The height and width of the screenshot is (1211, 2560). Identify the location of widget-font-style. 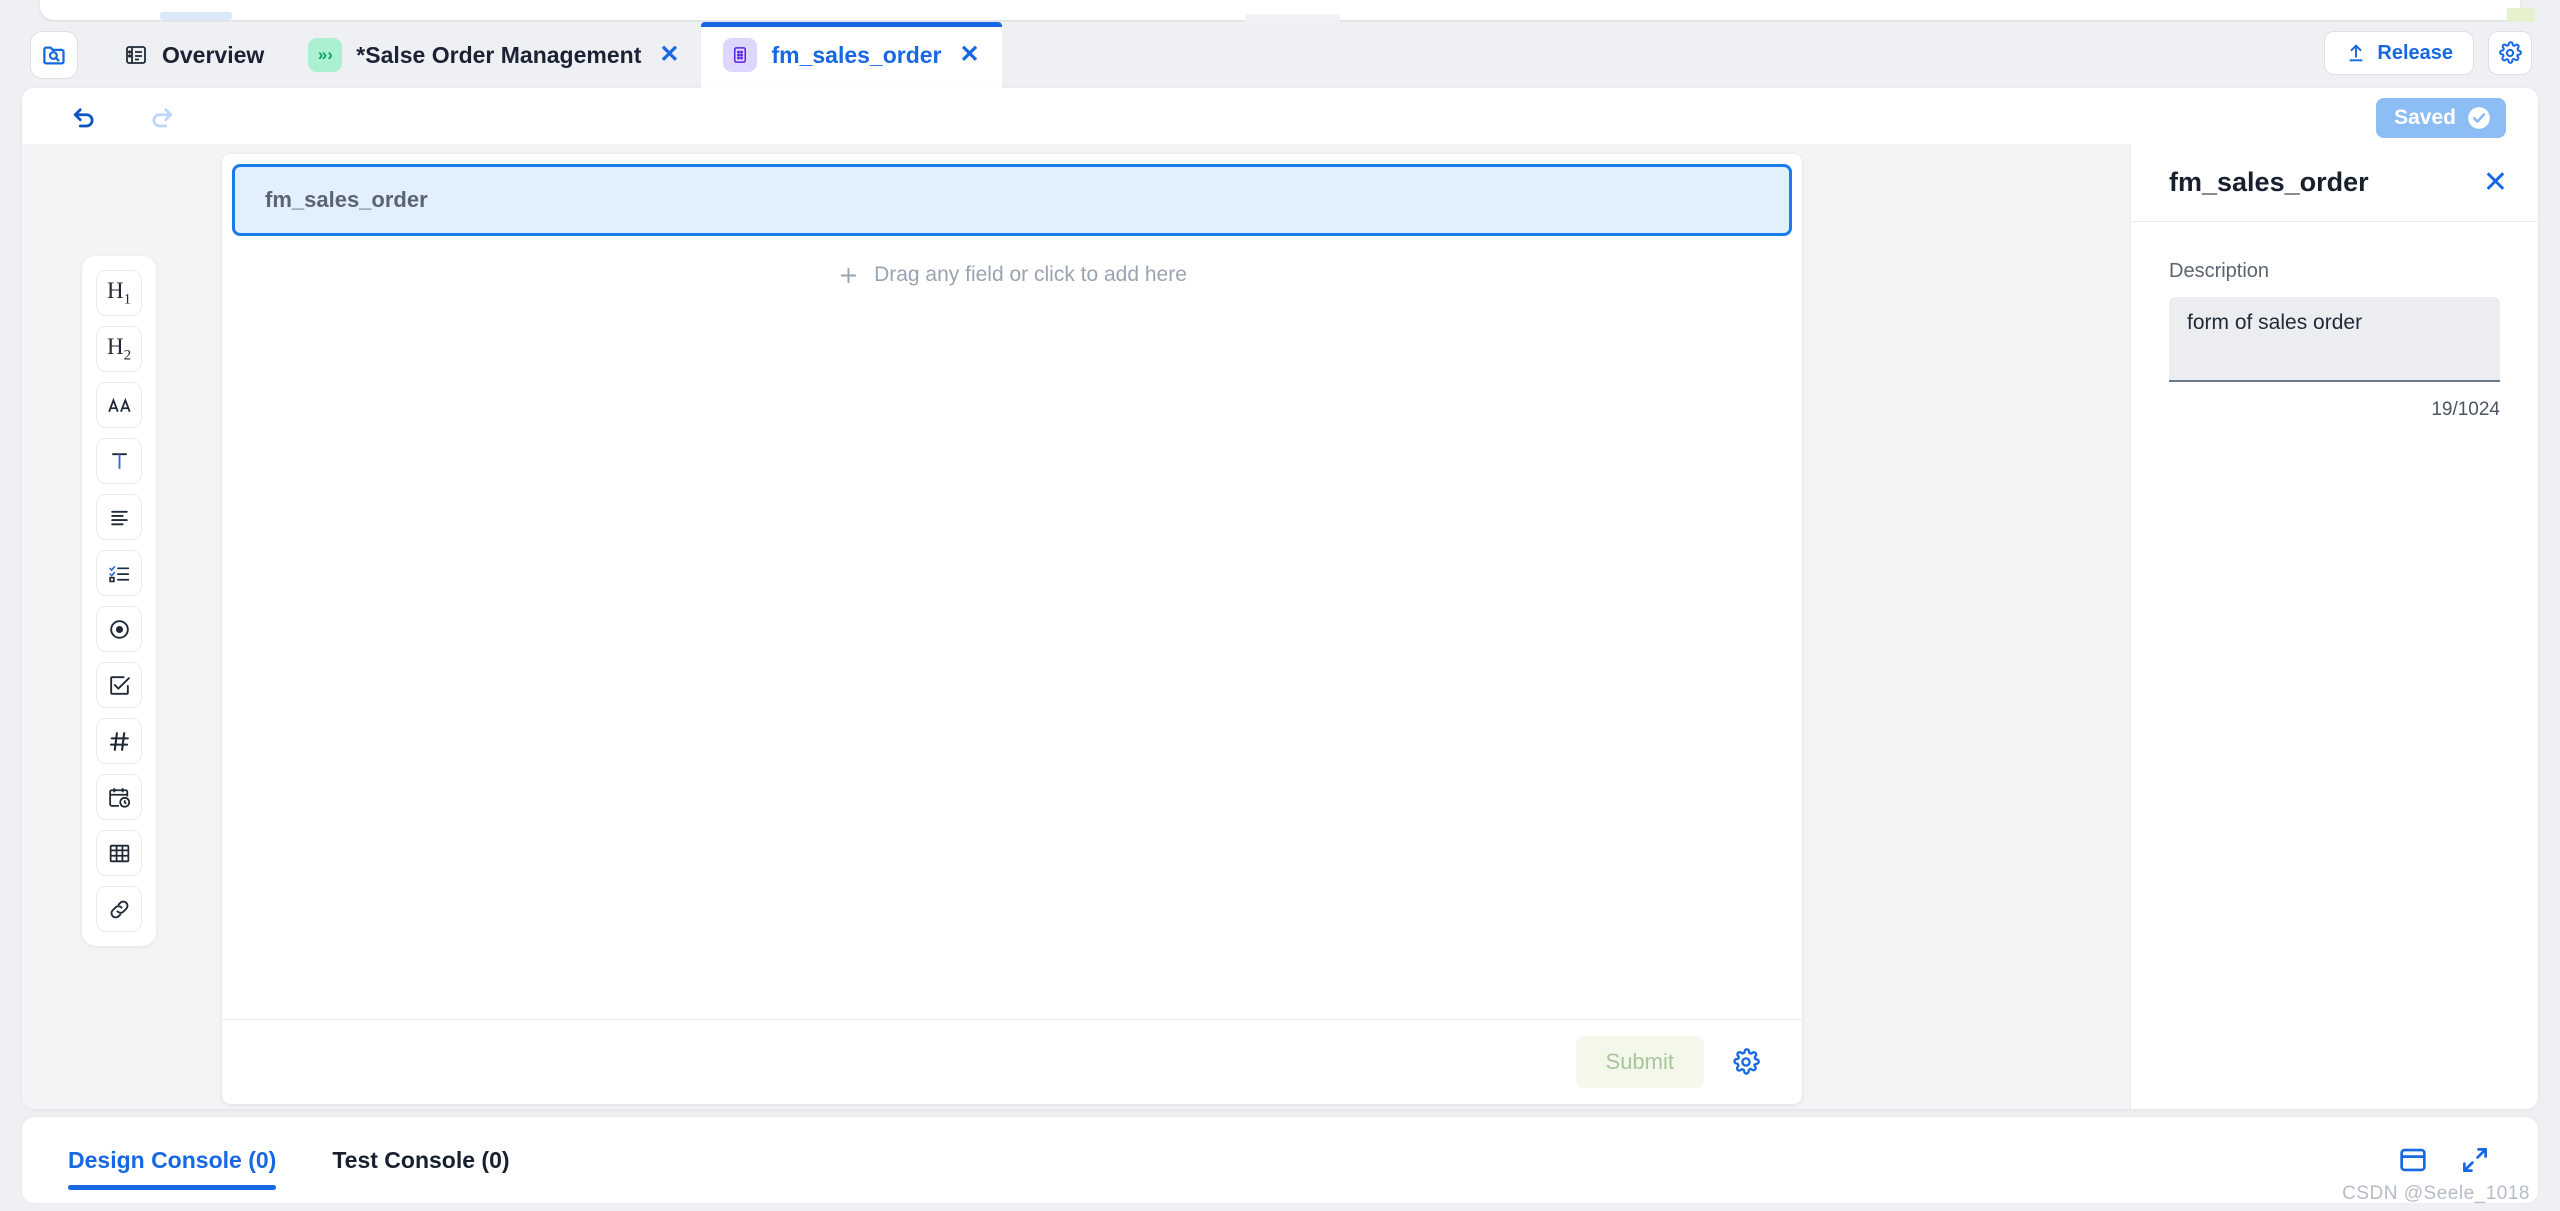
(119, 405).